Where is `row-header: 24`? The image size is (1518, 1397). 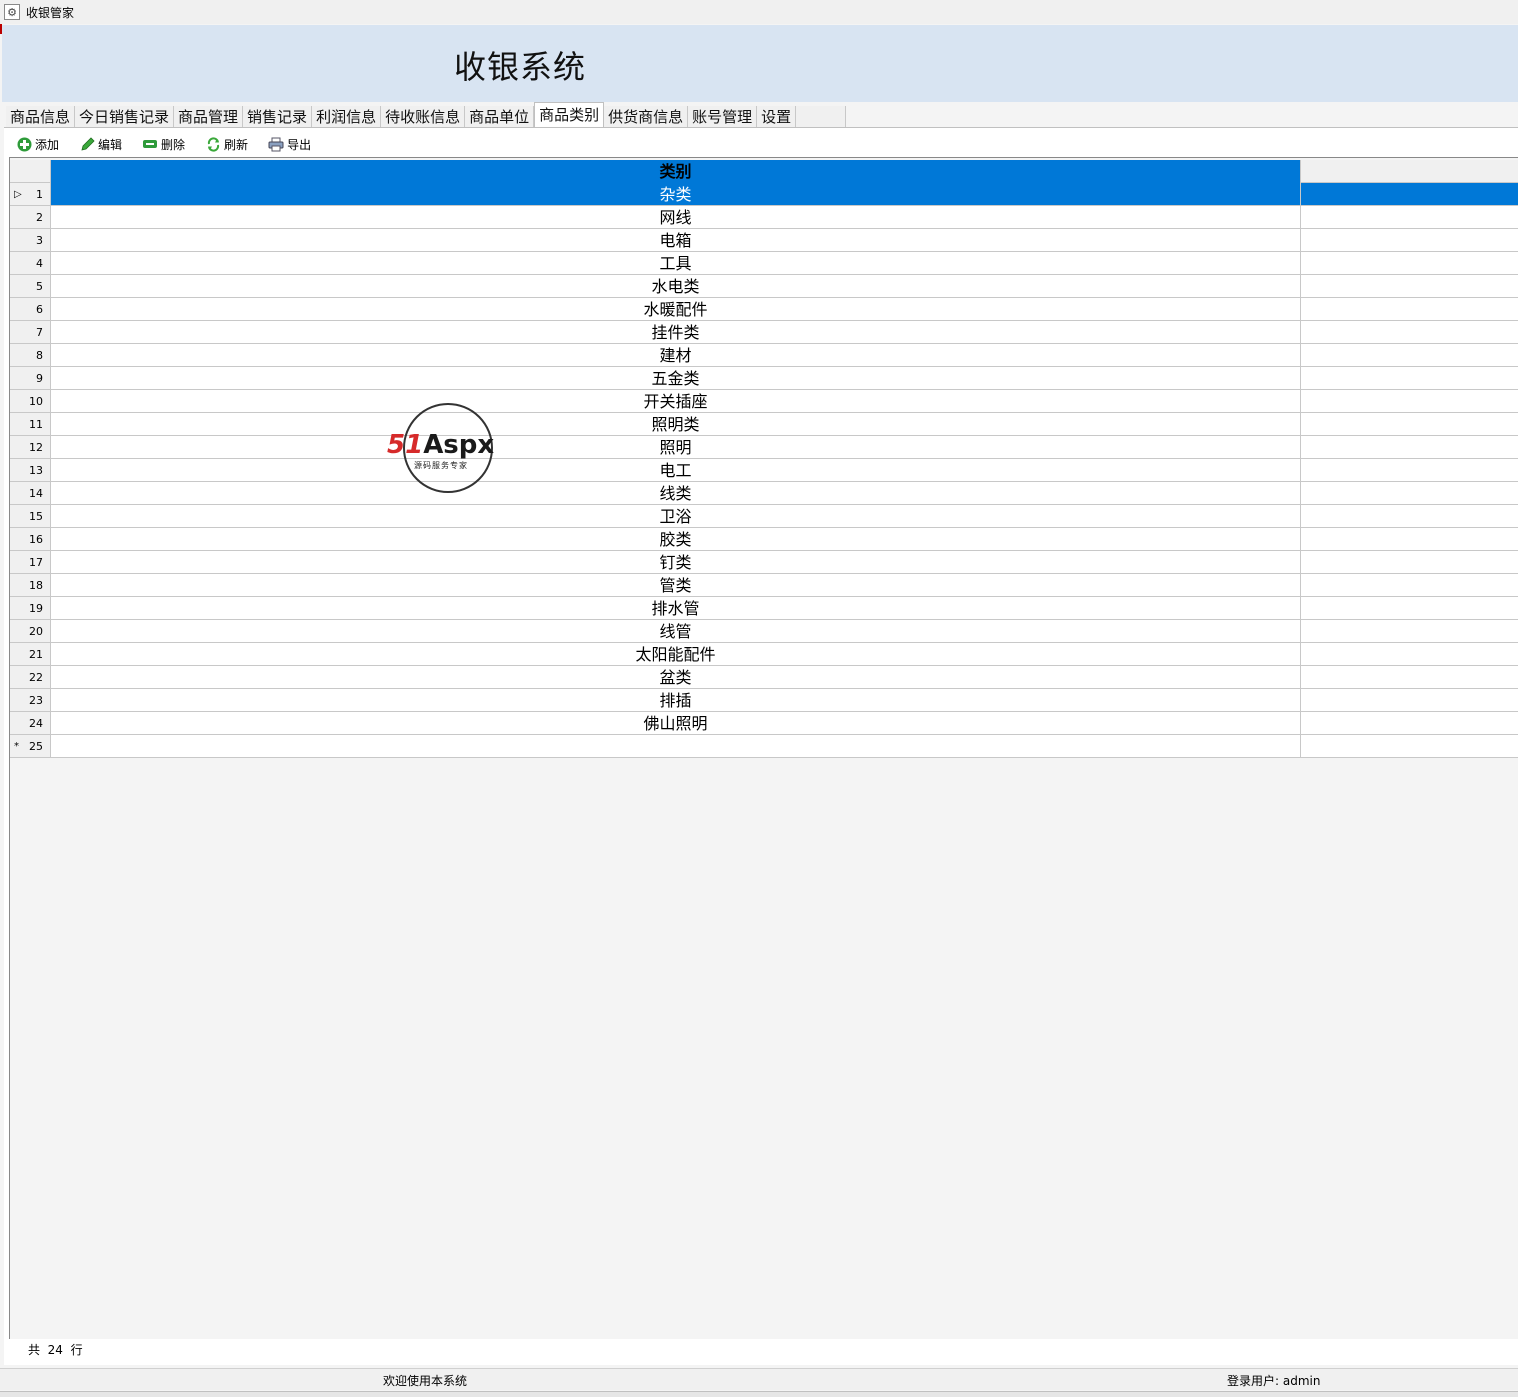 row-header: 24 is located at coordinates (30, 723).